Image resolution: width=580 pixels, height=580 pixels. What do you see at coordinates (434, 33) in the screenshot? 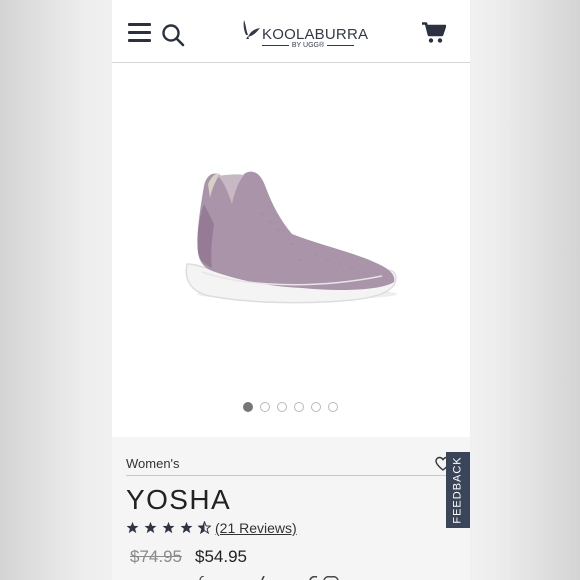
I see `cart-icon` at bounding box center [434, 33].